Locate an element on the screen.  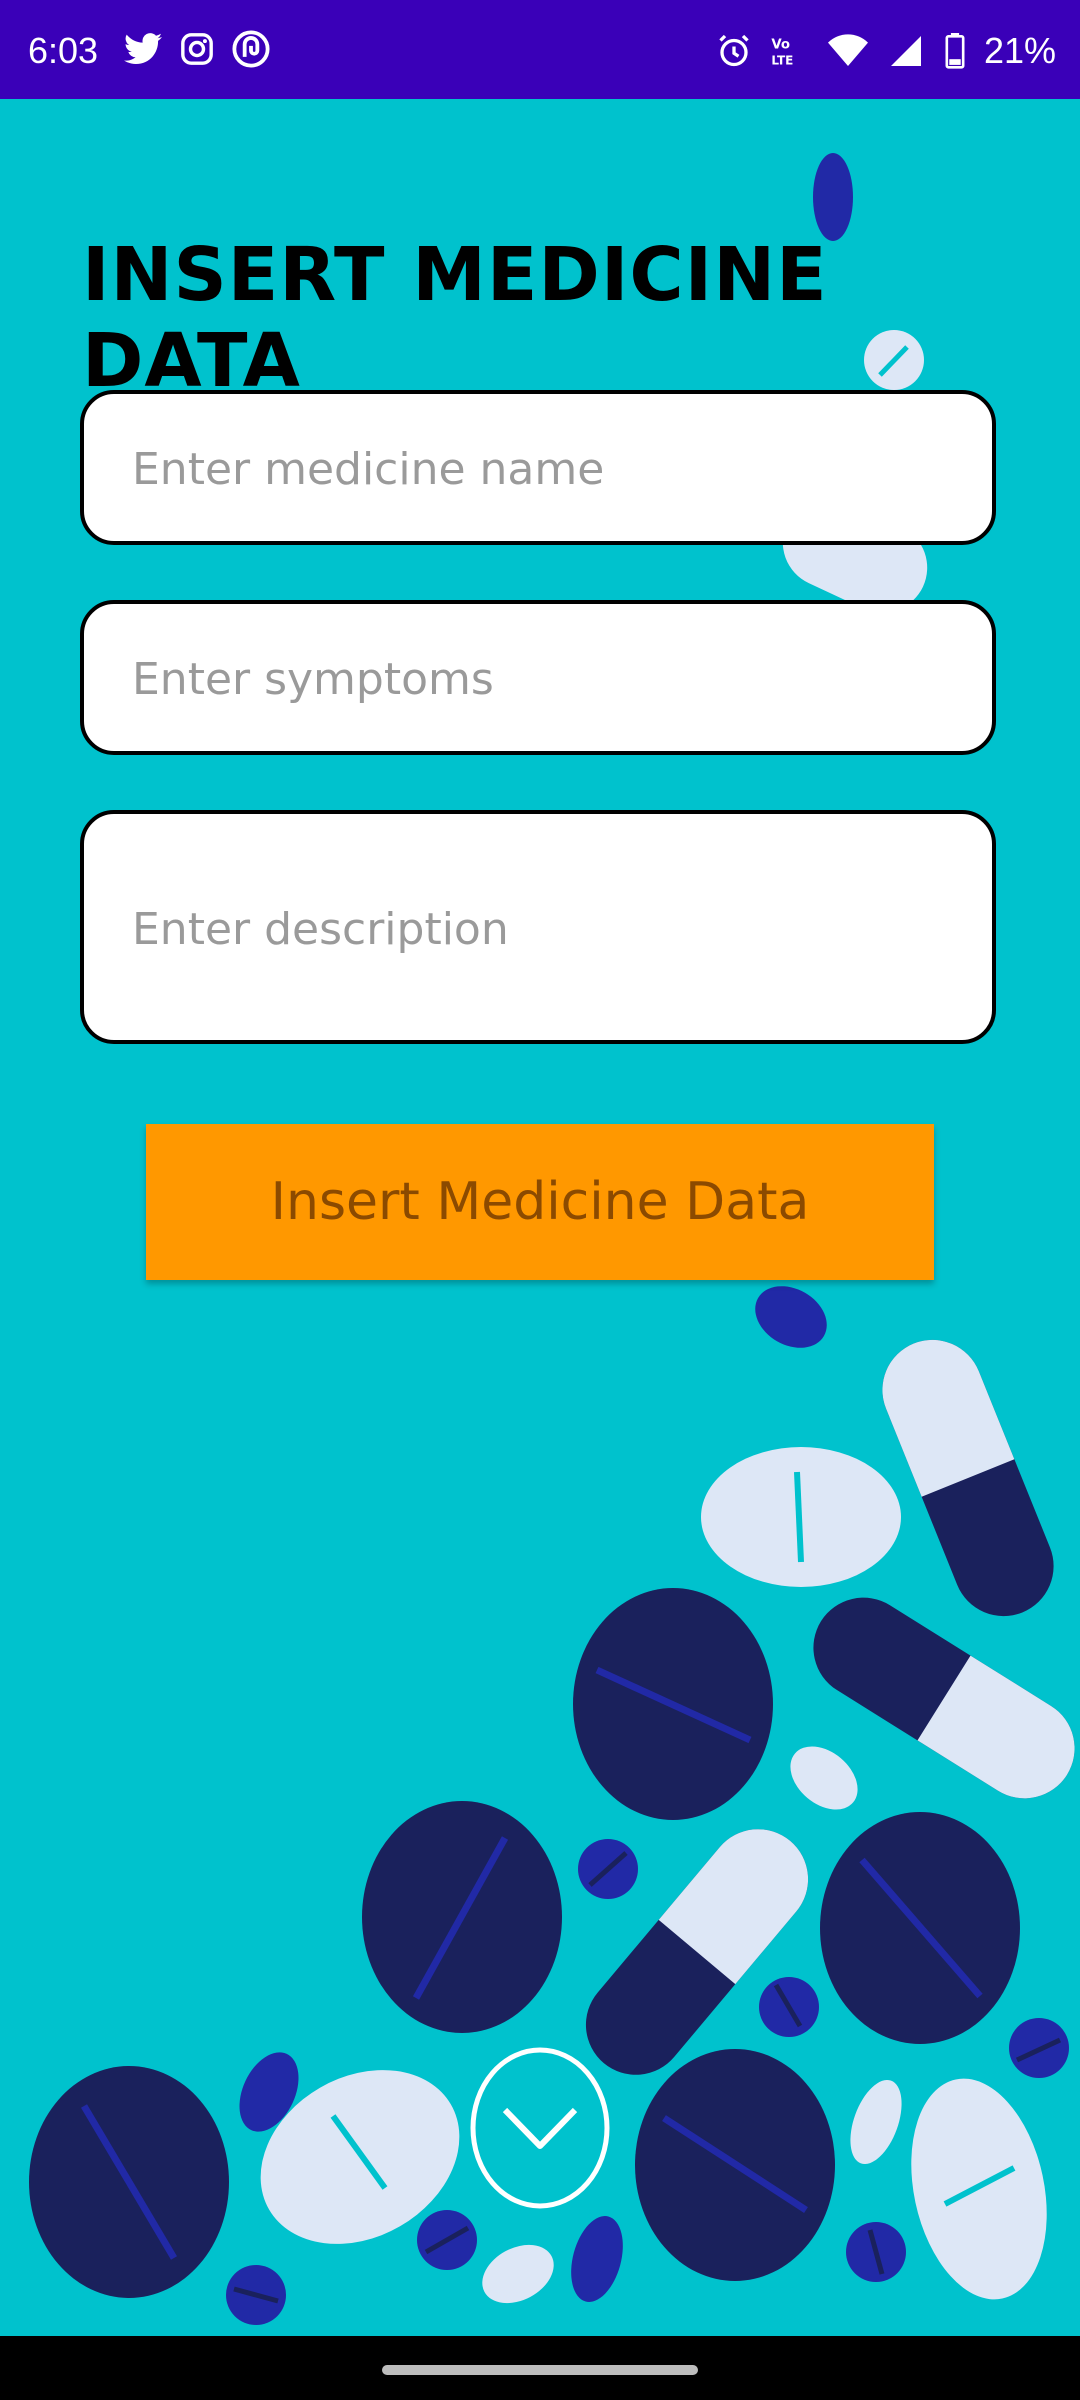
navigation-bar is located at coordinates (540, 2368).